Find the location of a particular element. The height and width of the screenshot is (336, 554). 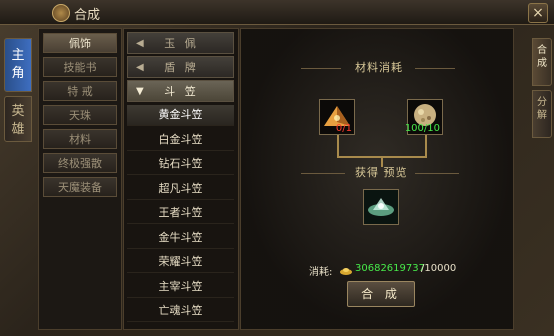

list-item: 超凡斗笠 is located at coordinates (180, 189).